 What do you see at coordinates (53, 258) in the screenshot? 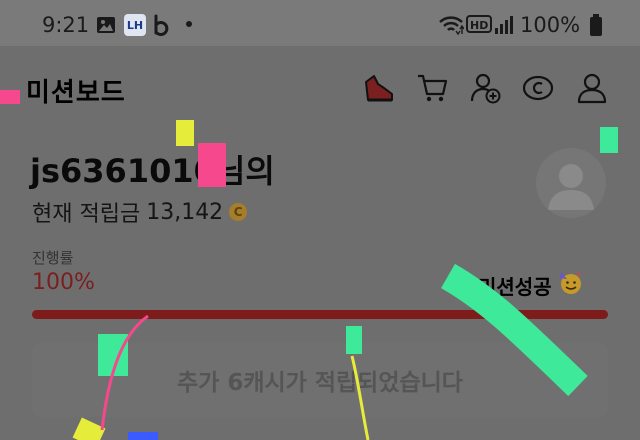
I see `progress-label: 진행률` at bounding box center [53, 258].